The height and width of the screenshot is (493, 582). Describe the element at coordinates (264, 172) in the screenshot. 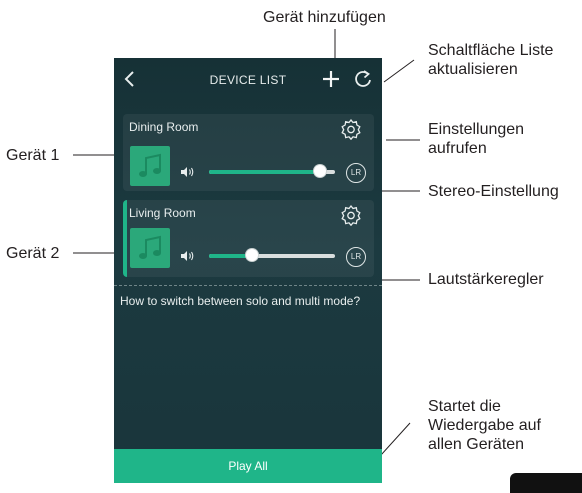

I see `volume-slider-fill` at that location.